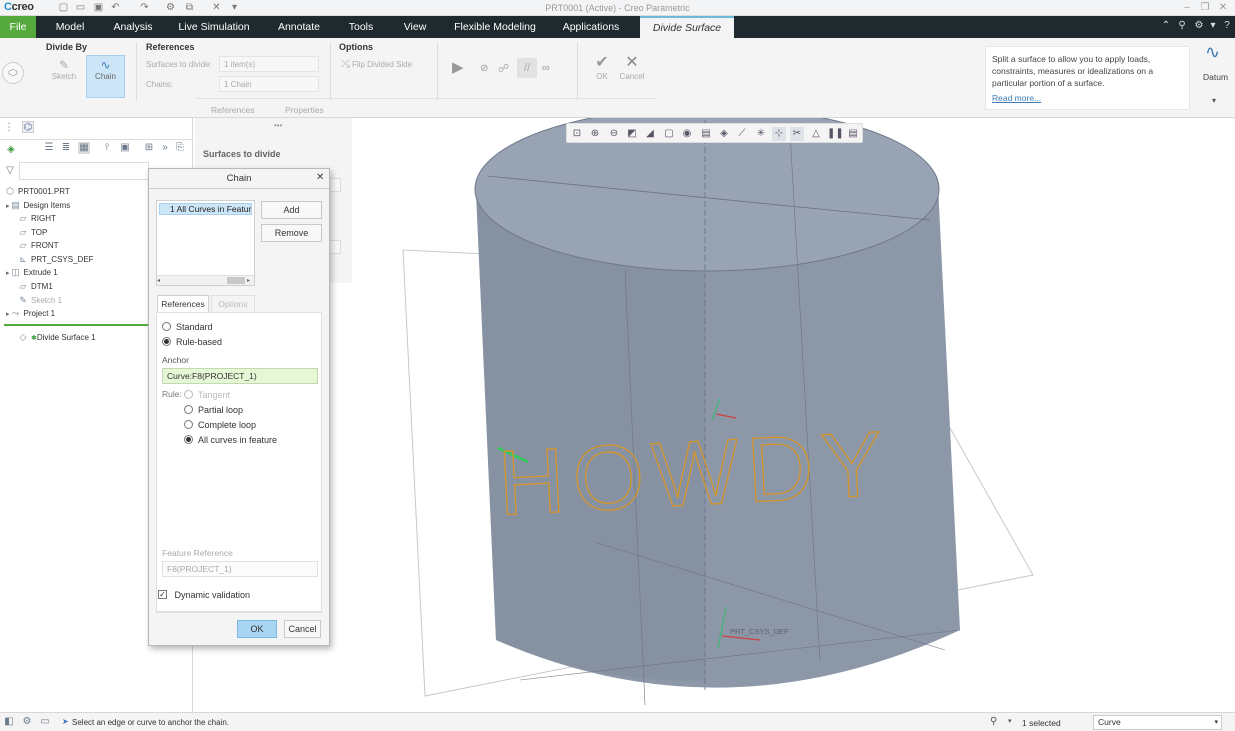 The height and width of the screenshot is (731, 1235). I want to click on play-icon: ▶, so click(458, 67).